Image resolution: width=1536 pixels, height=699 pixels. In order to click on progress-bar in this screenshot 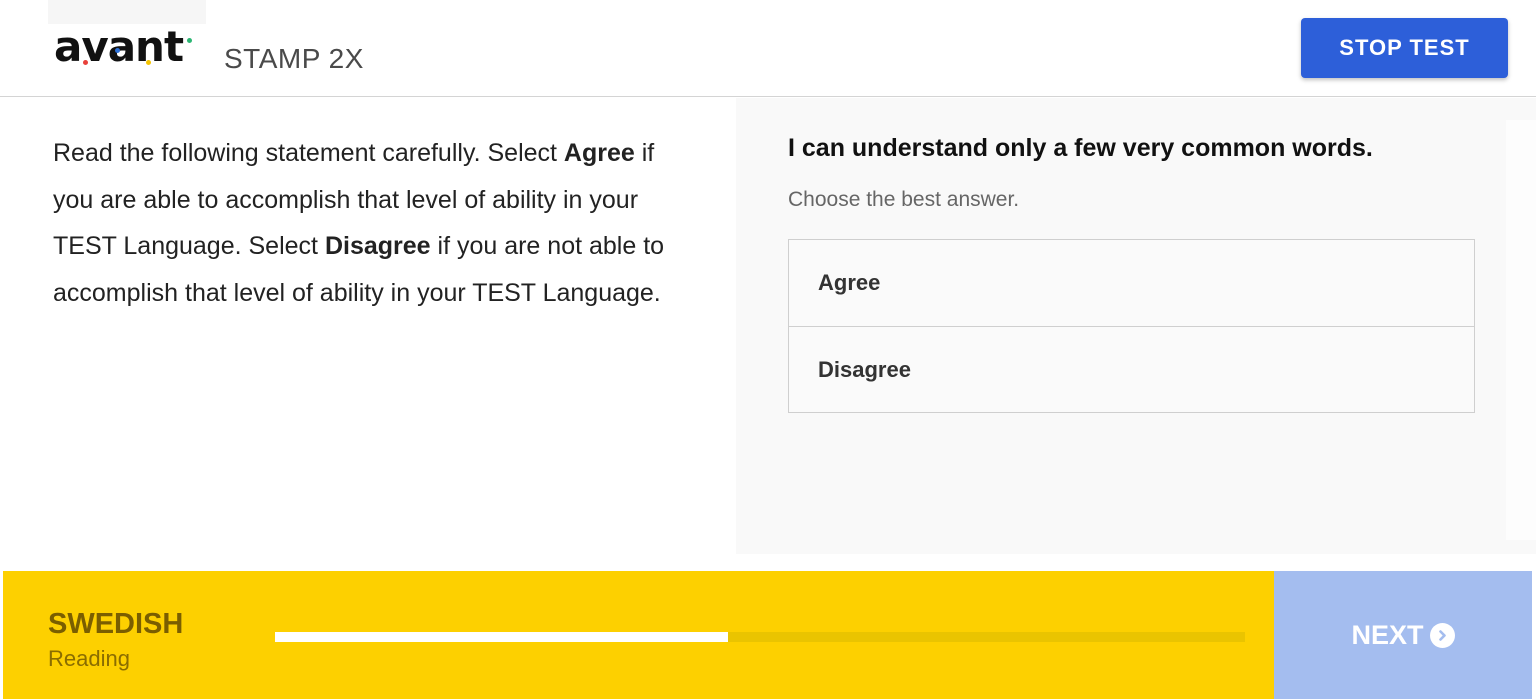, I will do `click(760, 637)`.